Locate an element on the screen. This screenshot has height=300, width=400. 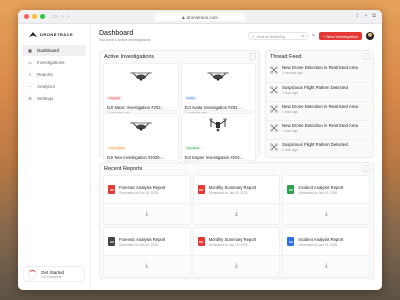
page-subtitle: You have 4 Active Investigations is located at coordinates (125, 40).